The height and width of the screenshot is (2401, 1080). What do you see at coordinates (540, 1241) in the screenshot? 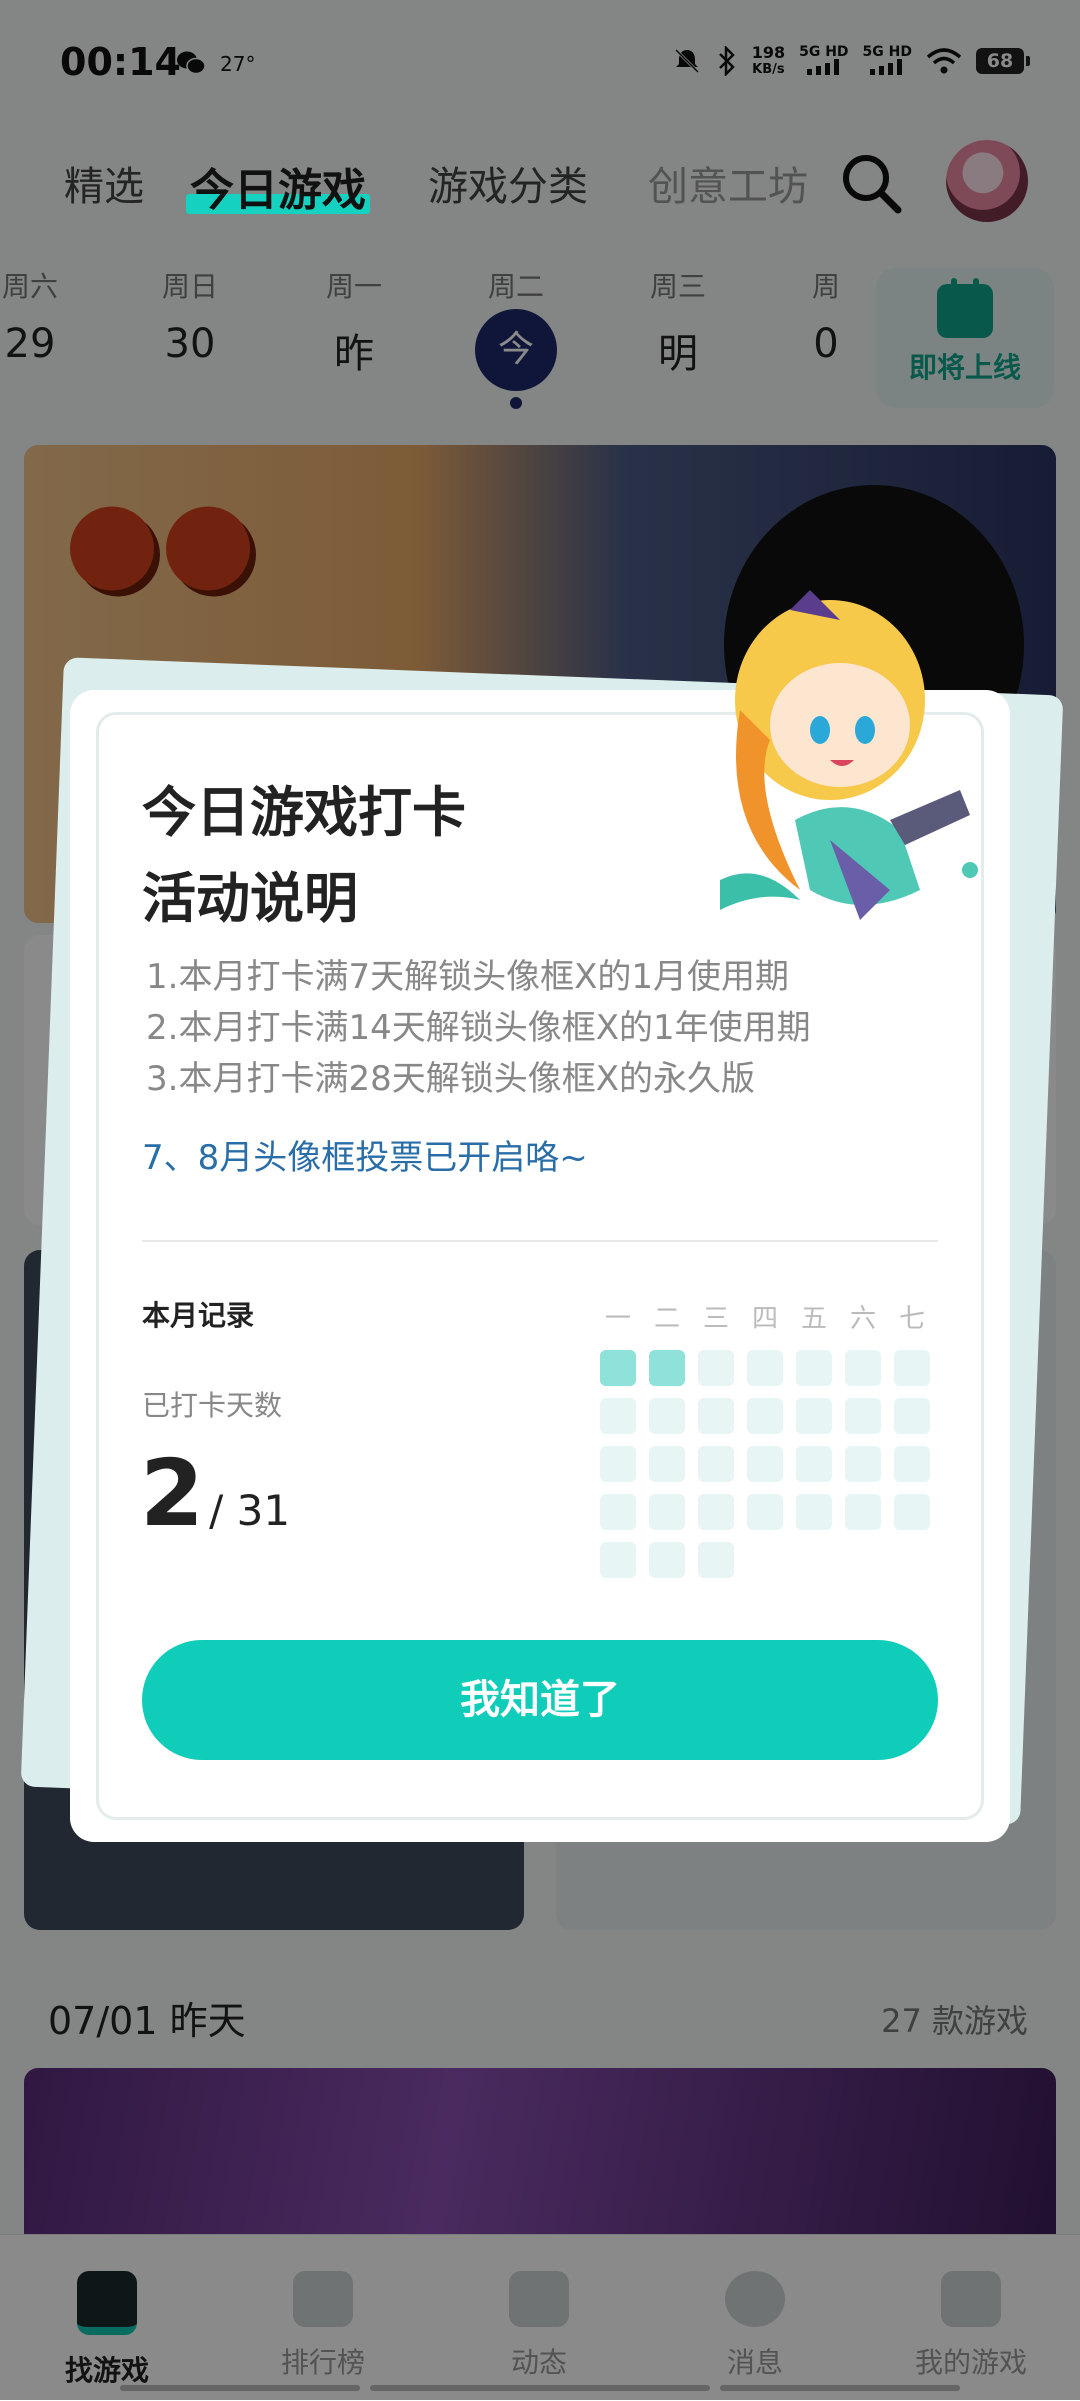
I see `divider` at bounding box center [540, 1241].